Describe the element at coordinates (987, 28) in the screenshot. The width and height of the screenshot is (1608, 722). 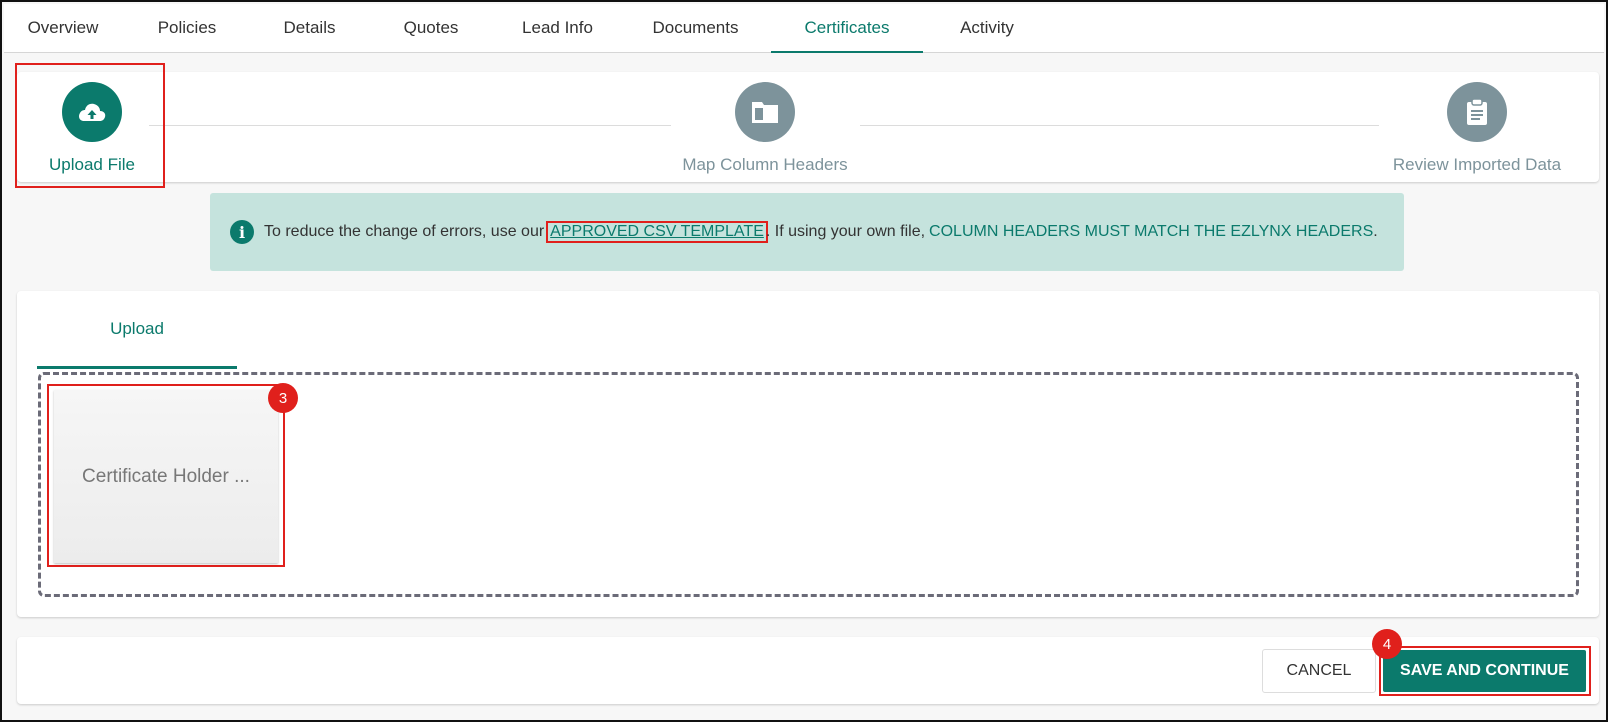
I see `tab-activity: Activity` at that location.